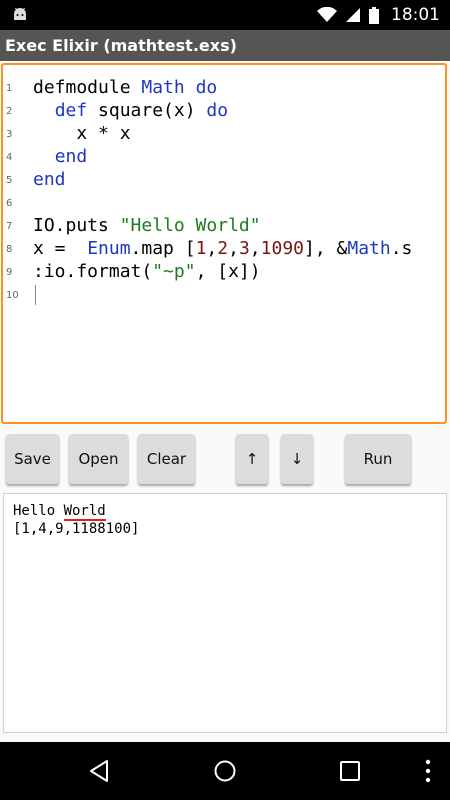 Image resolution: width=450 pixels, height=800 pixels. Describe the element at coordinates (9, 272) in the screenshot. I see `line-number: 9` at that location.